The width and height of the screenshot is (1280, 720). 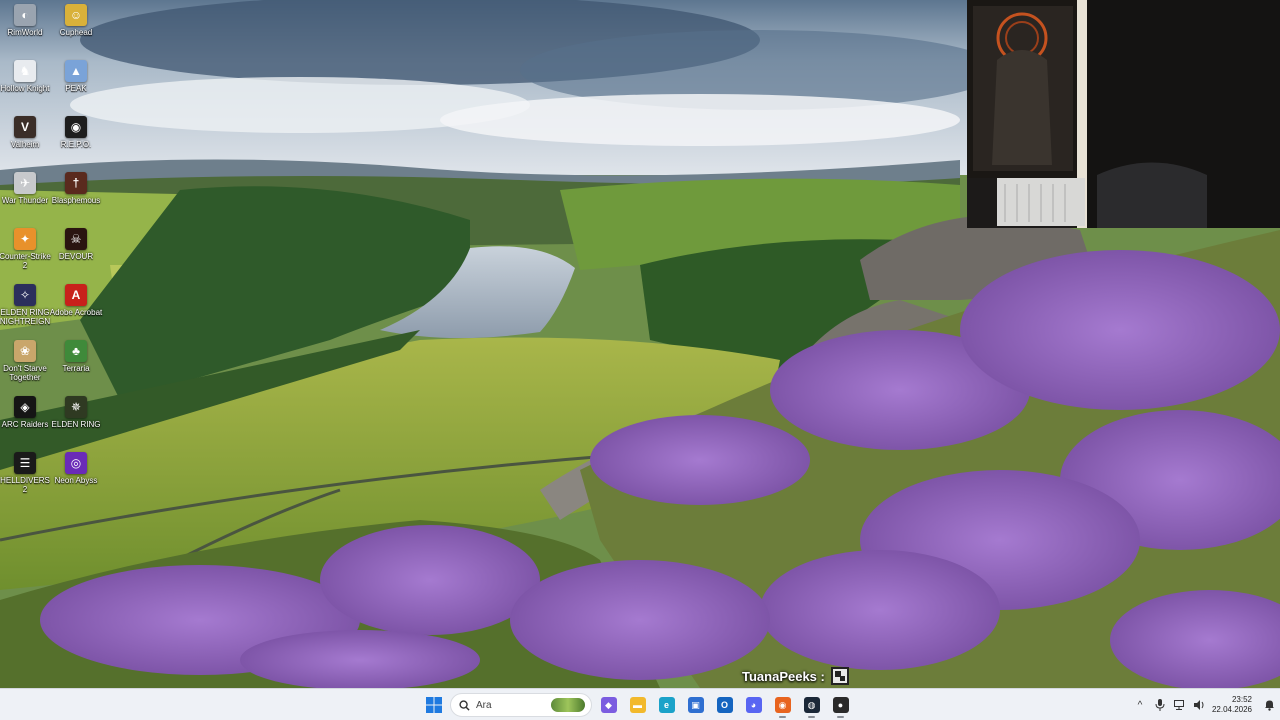 I want to click on desktop-icon-label: Terraria, so click(x=76, y=368).